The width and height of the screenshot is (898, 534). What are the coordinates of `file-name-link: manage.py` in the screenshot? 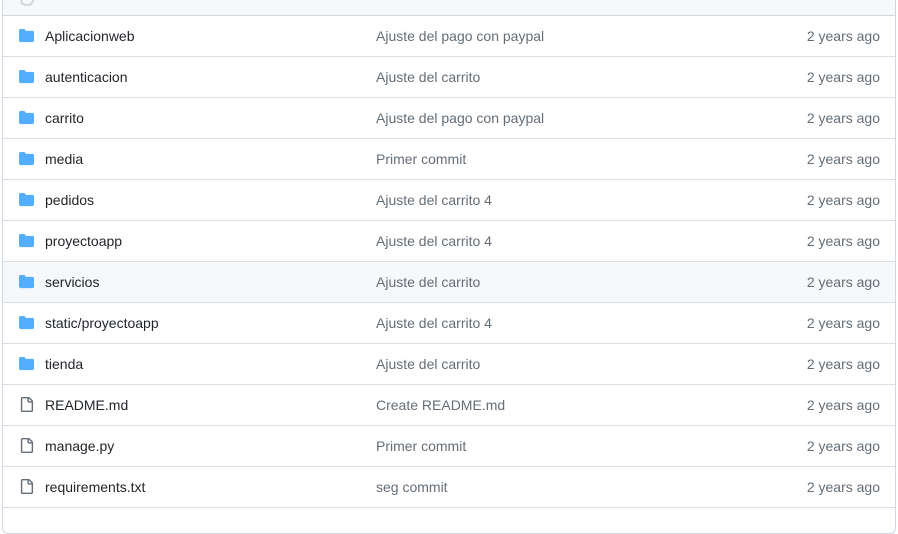 It's located at (79, 446).